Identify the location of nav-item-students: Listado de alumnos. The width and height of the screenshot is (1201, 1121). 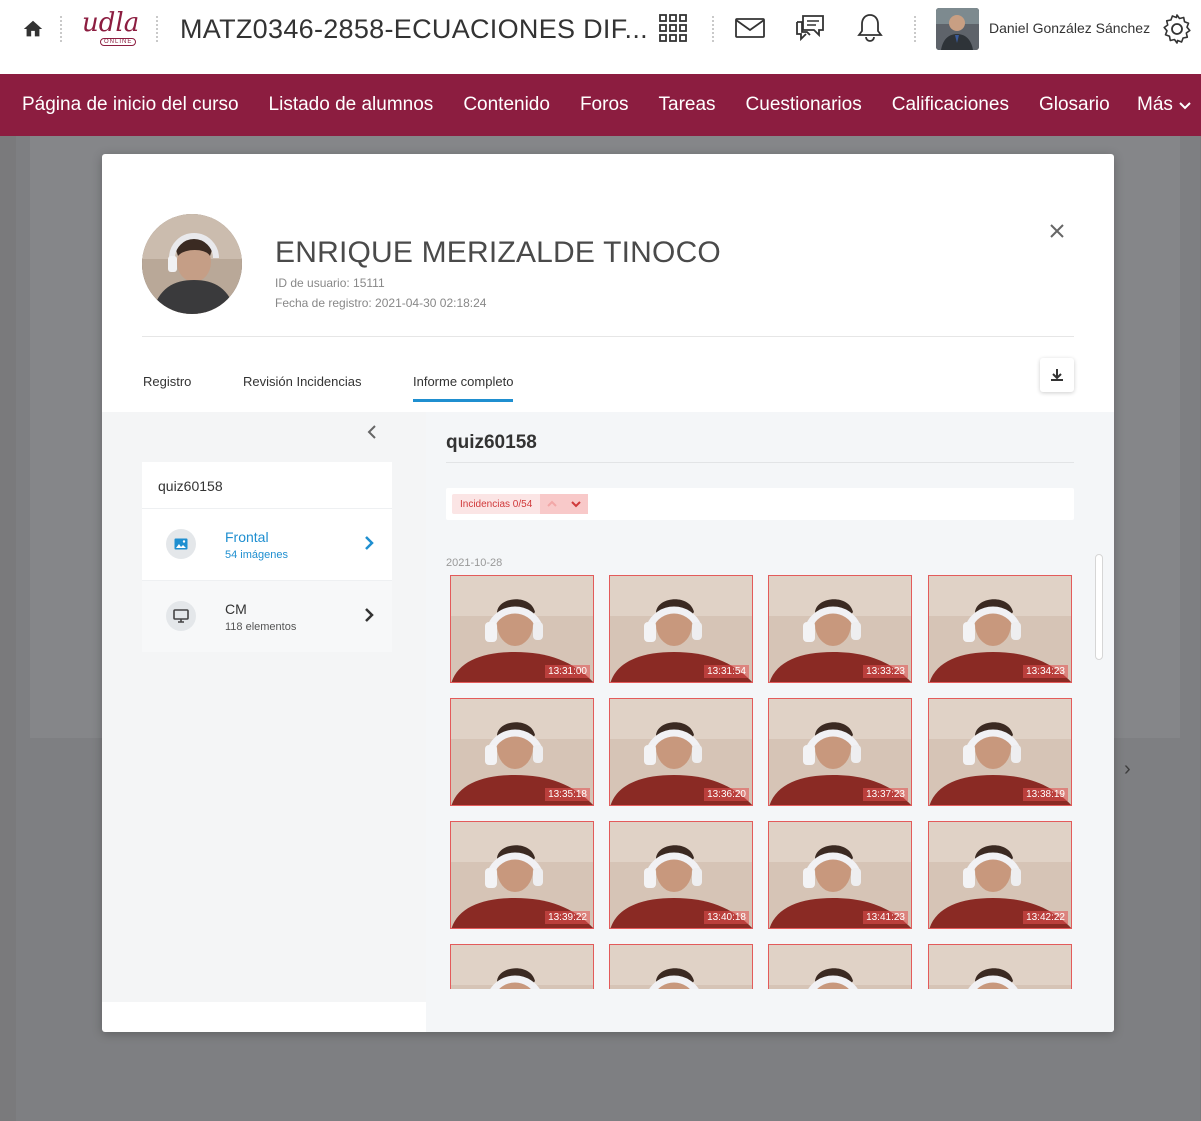
(351, 105).